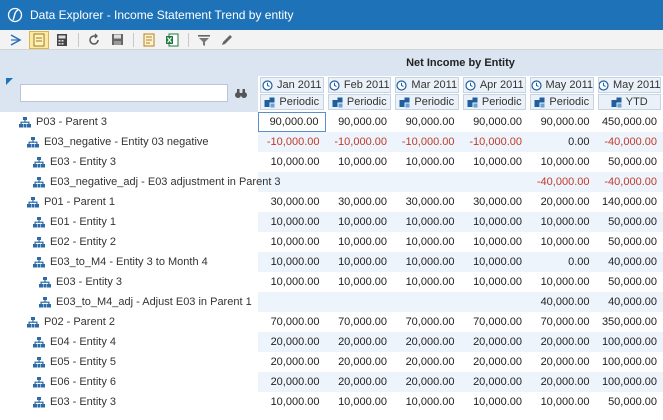 This screenshot has width=663, height=420. I want to click on column-header-time: Mar 2011, so click(427, 85).